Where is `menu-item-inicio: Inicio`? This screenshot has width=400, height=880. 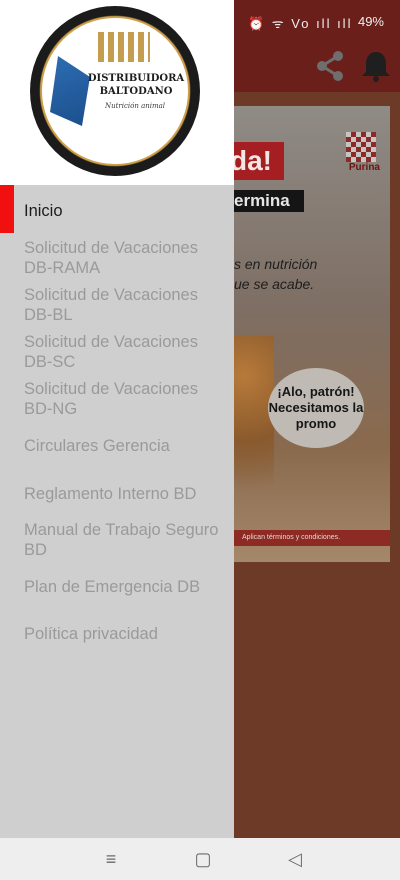
menu-item-inicio: Inicio is located at coordinates (124, 211).